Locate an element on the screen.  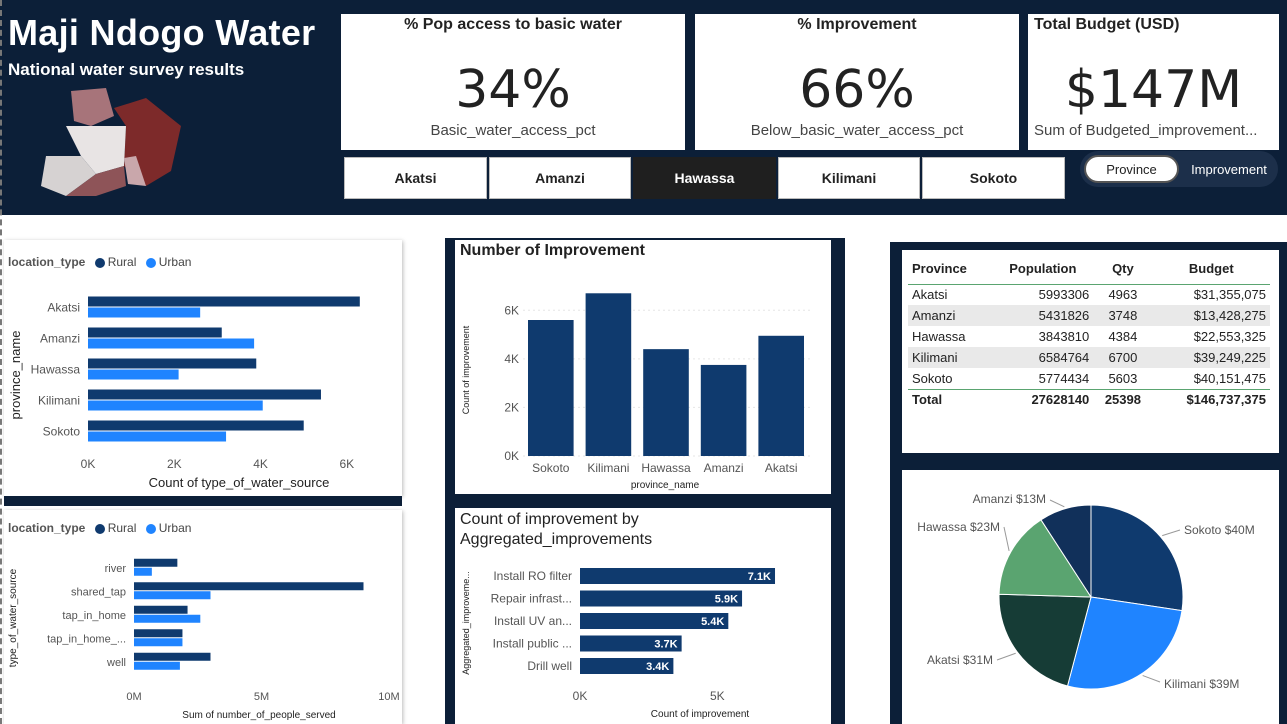
y-tick-label: Hawassa is located at coordinates (56, 370).